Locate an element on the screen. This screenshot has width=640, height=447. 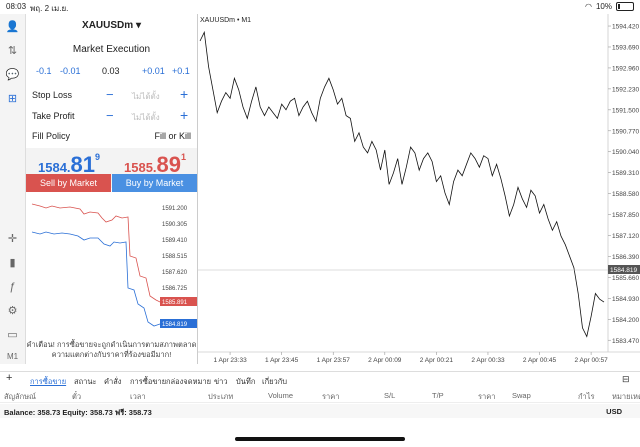
chat-icon: 💬 is located at coordinates (12, 74).